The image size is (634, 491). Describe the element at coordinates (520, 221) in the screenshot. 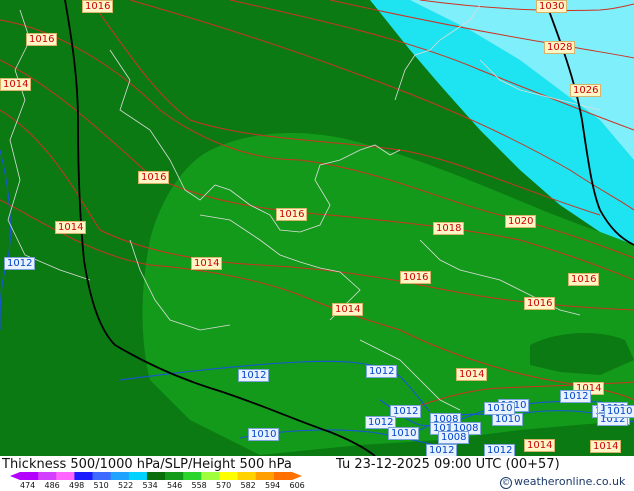

I see `isobar-label: 1020` at that location.